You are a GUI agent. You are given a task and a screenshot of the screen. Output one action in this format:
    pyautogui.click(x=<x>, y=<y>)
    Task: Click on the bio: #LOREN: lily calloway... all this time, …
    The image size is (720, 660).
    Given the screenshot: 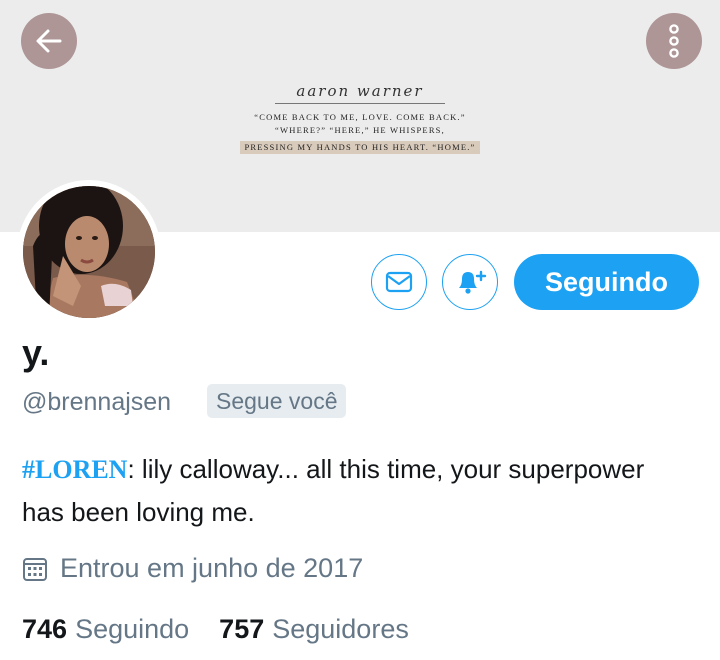 What is the action you would take?
    pyautogui.click(x=352, y=490)
    